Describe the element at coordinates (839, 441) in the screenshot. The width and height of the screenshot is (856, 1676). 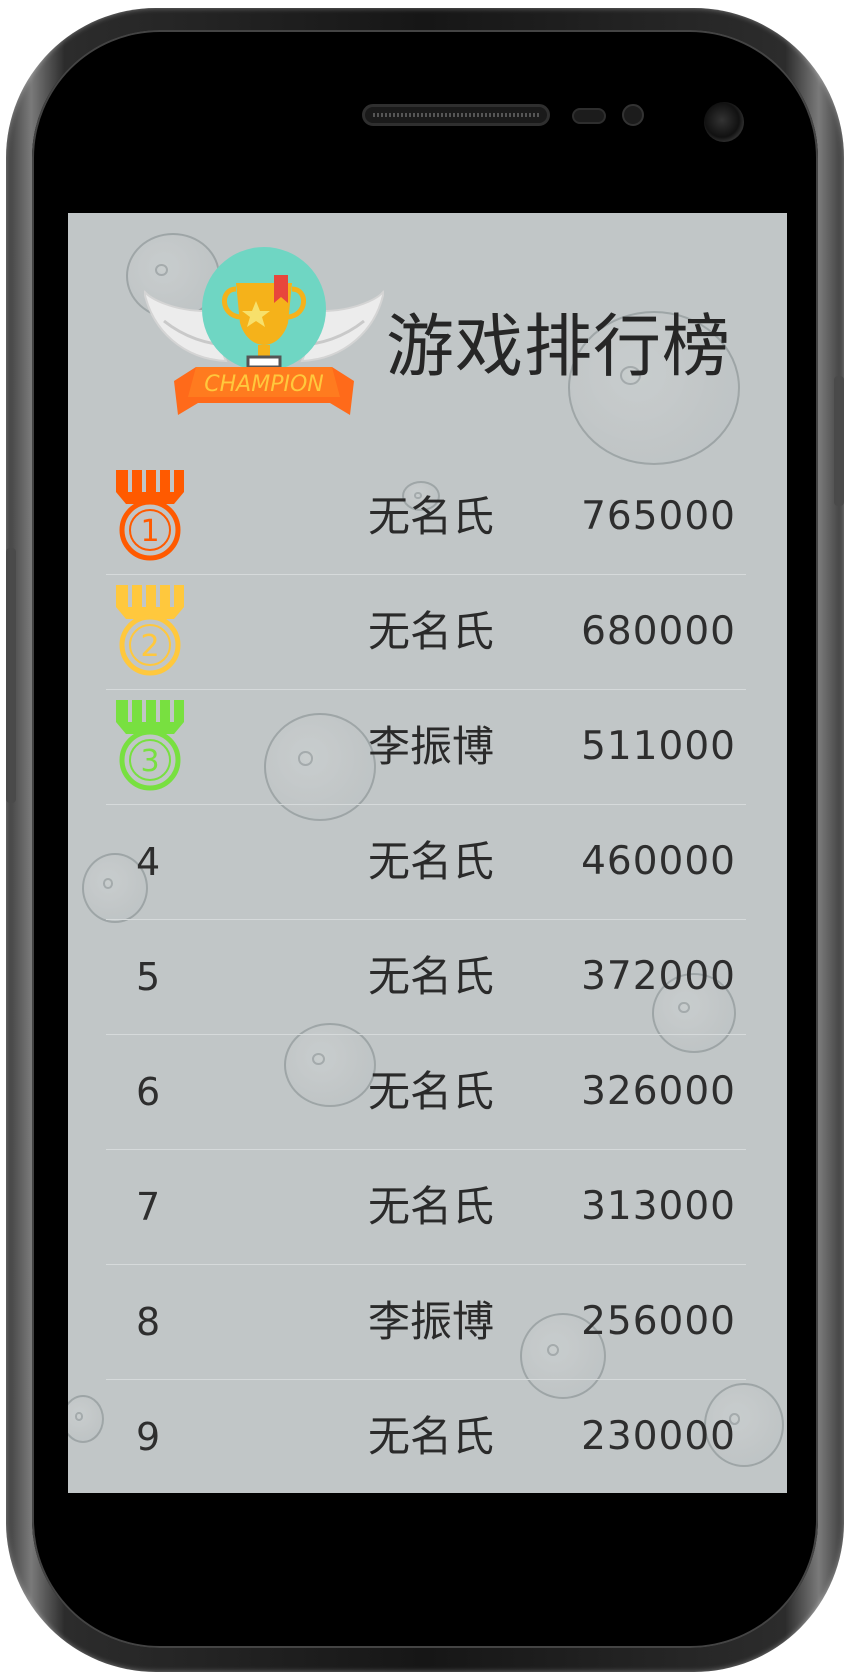
I see `power-button` at that location.